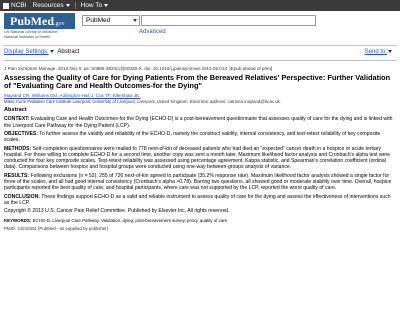 The width and height of the screenshot is (400, 309). What do you see at coordinates (200, 53) in the screenshot?
I see `display-settings-row: Display Settings: Abstract Send to:` at bounding box center [200, 53].